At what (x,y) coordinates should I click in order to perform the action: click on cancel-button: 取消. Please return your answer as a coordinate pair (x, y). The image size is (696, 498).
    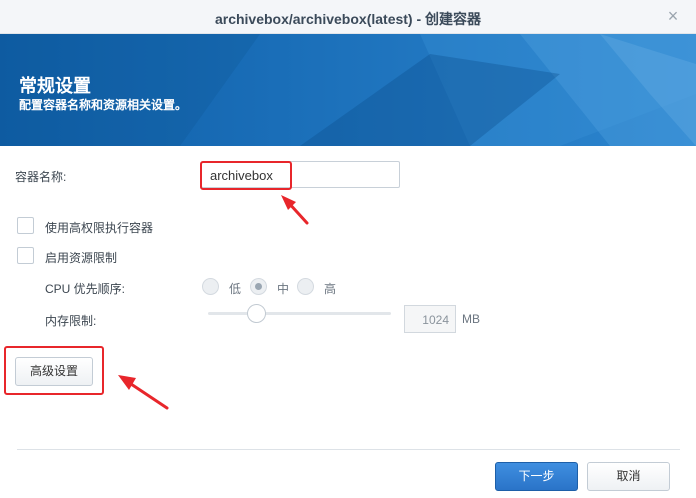
    Looking at the image, I should click on (628, 476).